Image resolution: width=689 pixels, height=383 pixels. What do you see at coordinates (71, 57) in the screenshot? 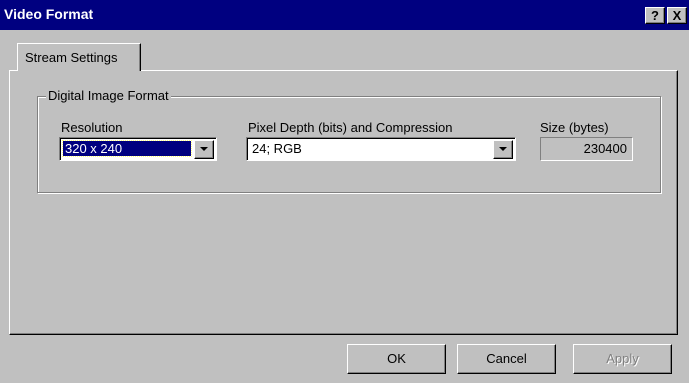
I see `tab-label: Stream Settings` at bounding box center [71, 57].